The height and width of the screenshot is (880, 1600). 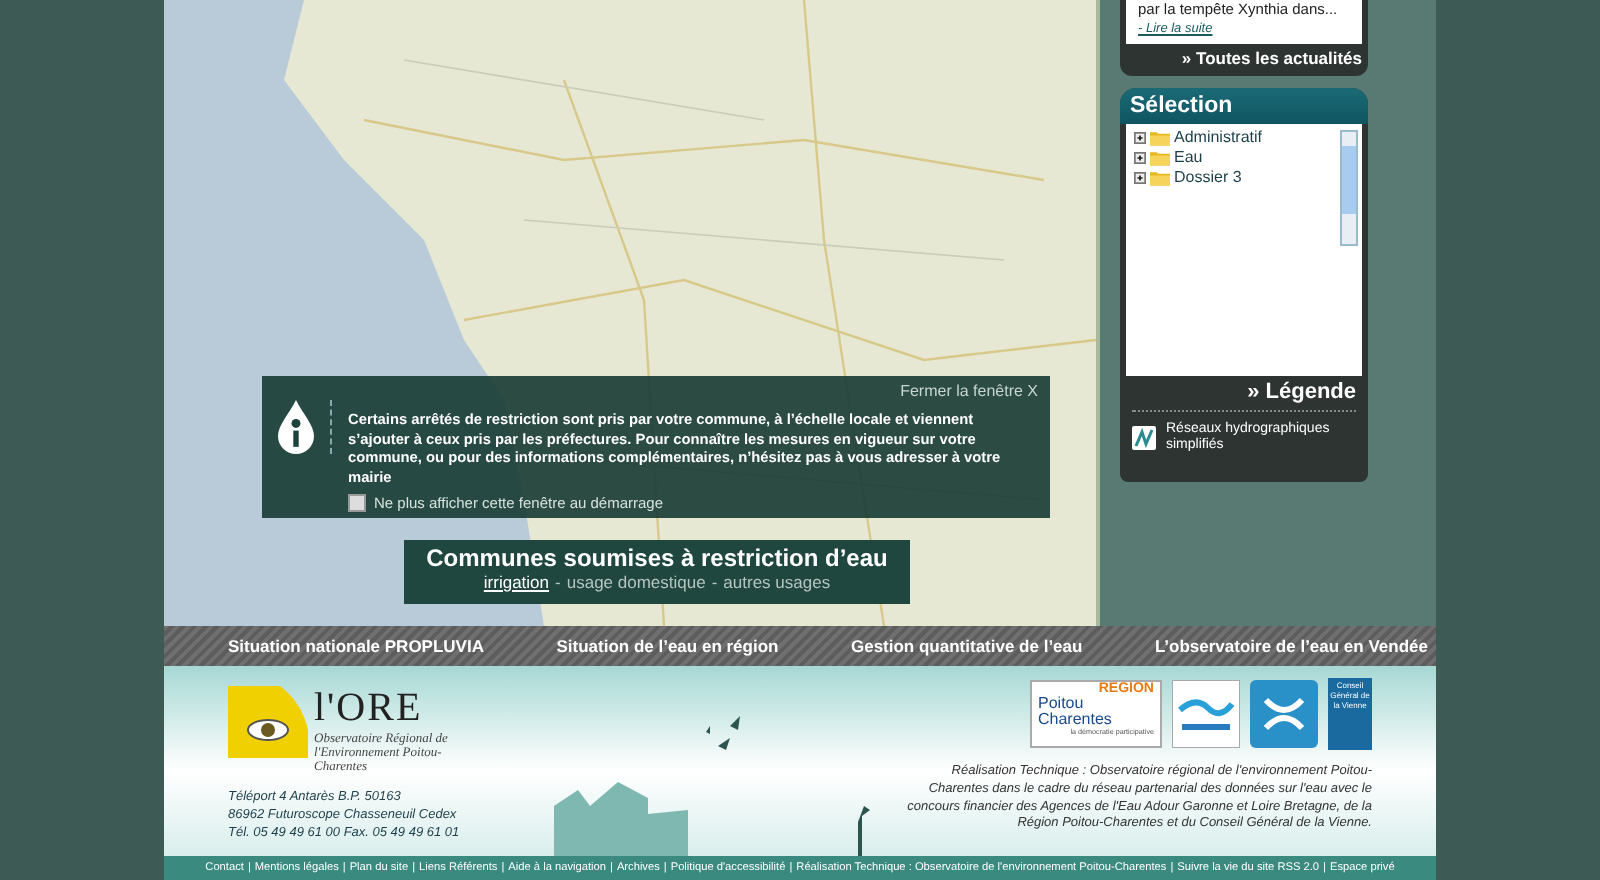 I want to click on scrollbar, so click(x=1349, y=188).